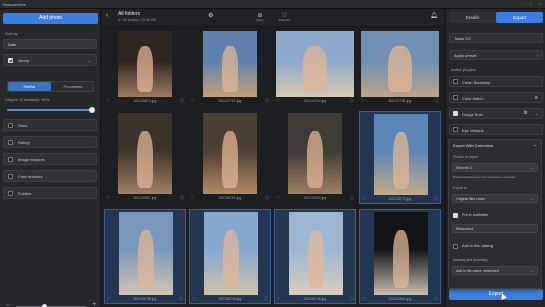  What do you see at coordinates (92, 110) in the screenshot?
I see `slider-knob` at bounding box center [92, 110].